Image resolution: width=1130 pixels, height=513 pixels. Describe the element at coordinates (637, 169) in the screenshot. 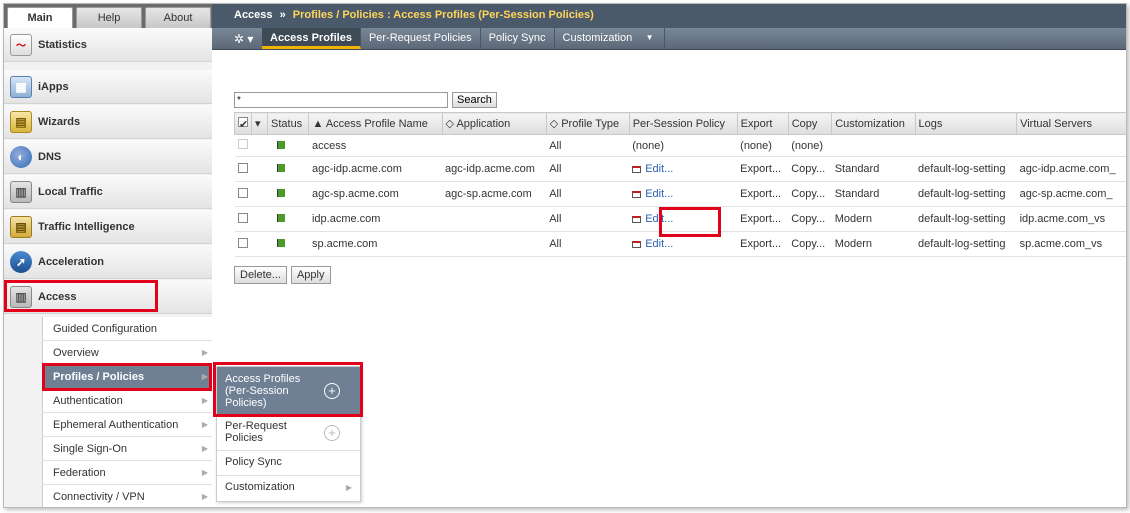

I see `edit-icon` at that location.